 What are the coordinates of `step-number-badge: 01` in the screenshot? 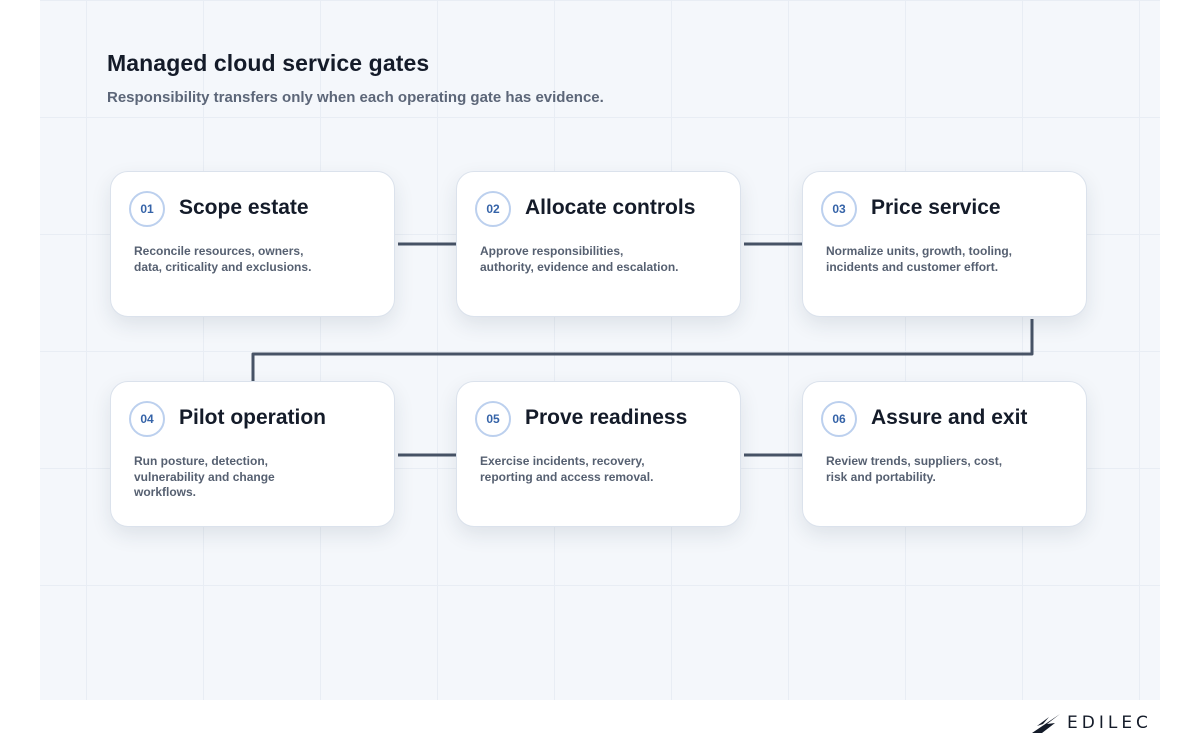 It's located at (147, 209).